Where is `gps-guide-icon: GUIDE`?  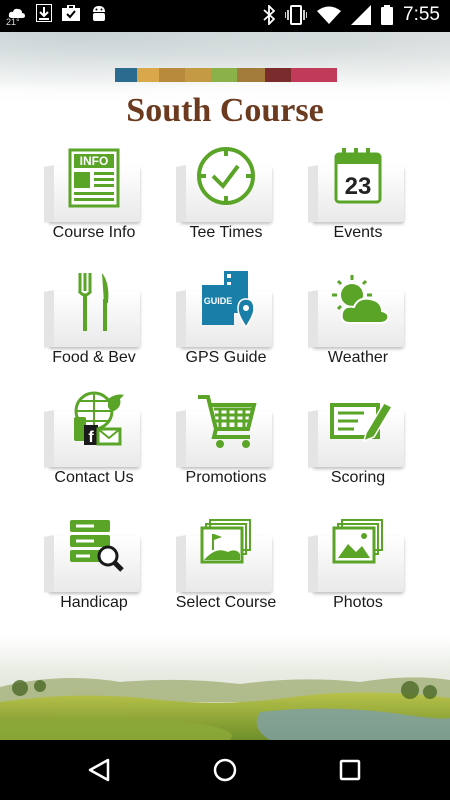 gps-guide-icon: GUIDE is located at coordinates (228, 300).